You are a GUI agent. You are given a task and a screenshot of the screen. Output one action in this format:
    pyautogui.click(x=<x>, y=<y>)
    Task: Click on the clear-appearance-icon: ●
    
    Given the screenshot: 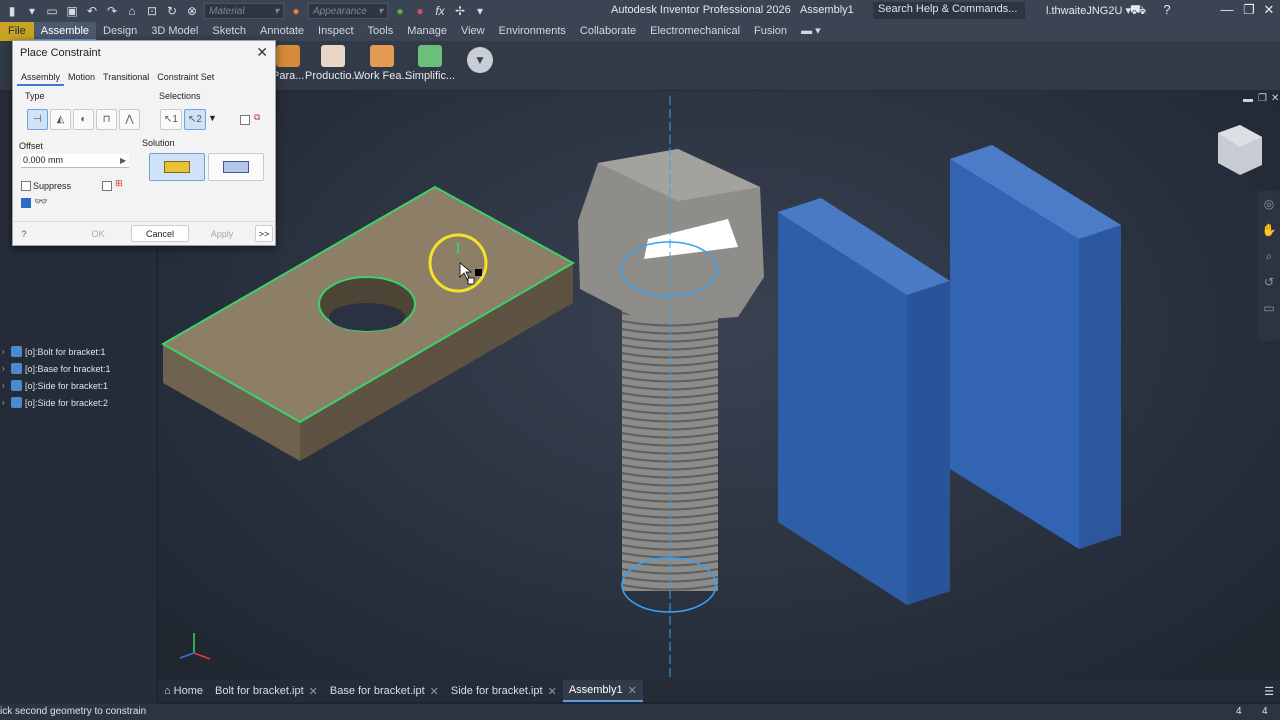 What is the action you would take?
    pyautogui.click(x=420, y=11)
    